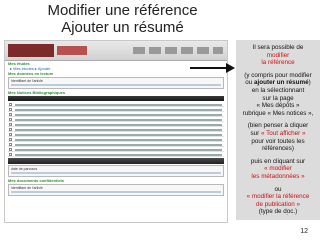 This screenshot has width=320, height=240. What do you see at coordinates (278, 145) in the screenshot?
I see `panel-text: pour voir toutes les références)` at bounding box center [278, 145].